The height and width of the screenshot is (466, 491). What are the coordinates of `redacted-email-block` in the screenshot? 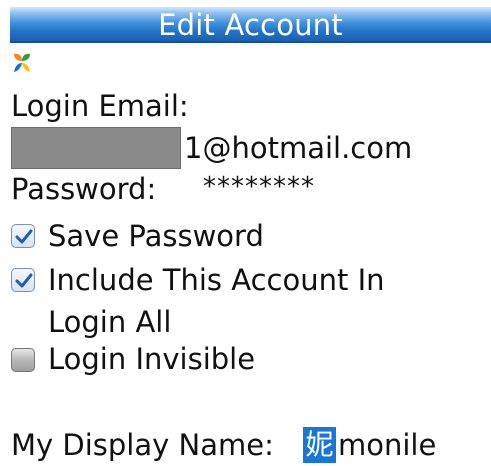 It's located at (96, 148).